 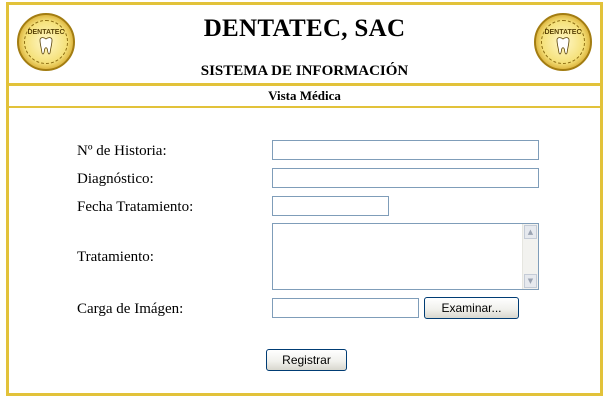 What do you see at coordinates (405, 150) in the screenshot?
I see `historia-input` at bounding box center [405, 150].